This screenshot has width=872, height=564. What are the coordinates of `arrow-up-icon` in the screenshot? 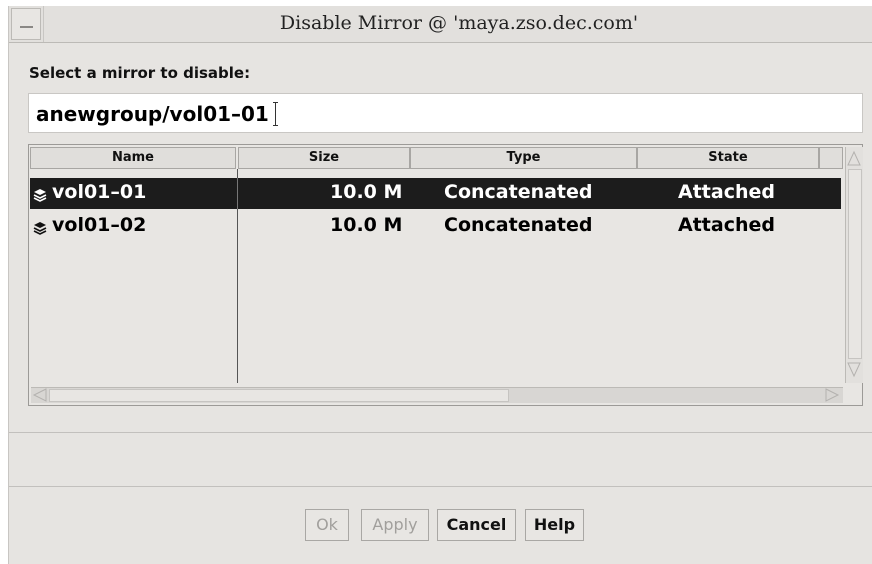 It's located at (854, 158).